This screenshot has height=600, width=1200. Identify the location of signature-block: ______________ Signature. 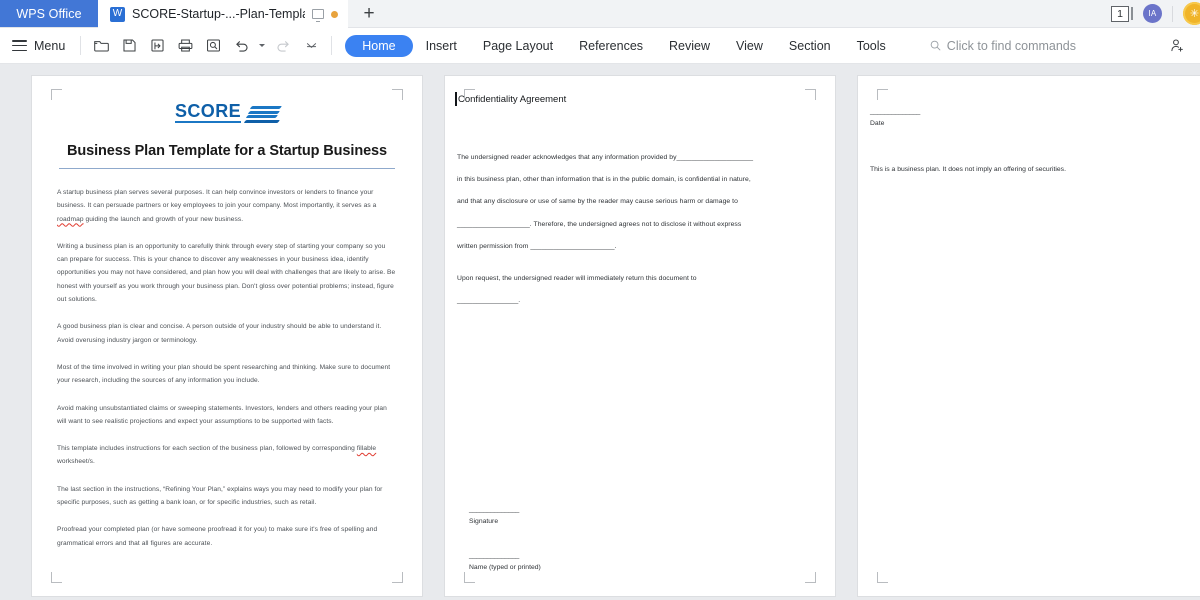
(494, 516).